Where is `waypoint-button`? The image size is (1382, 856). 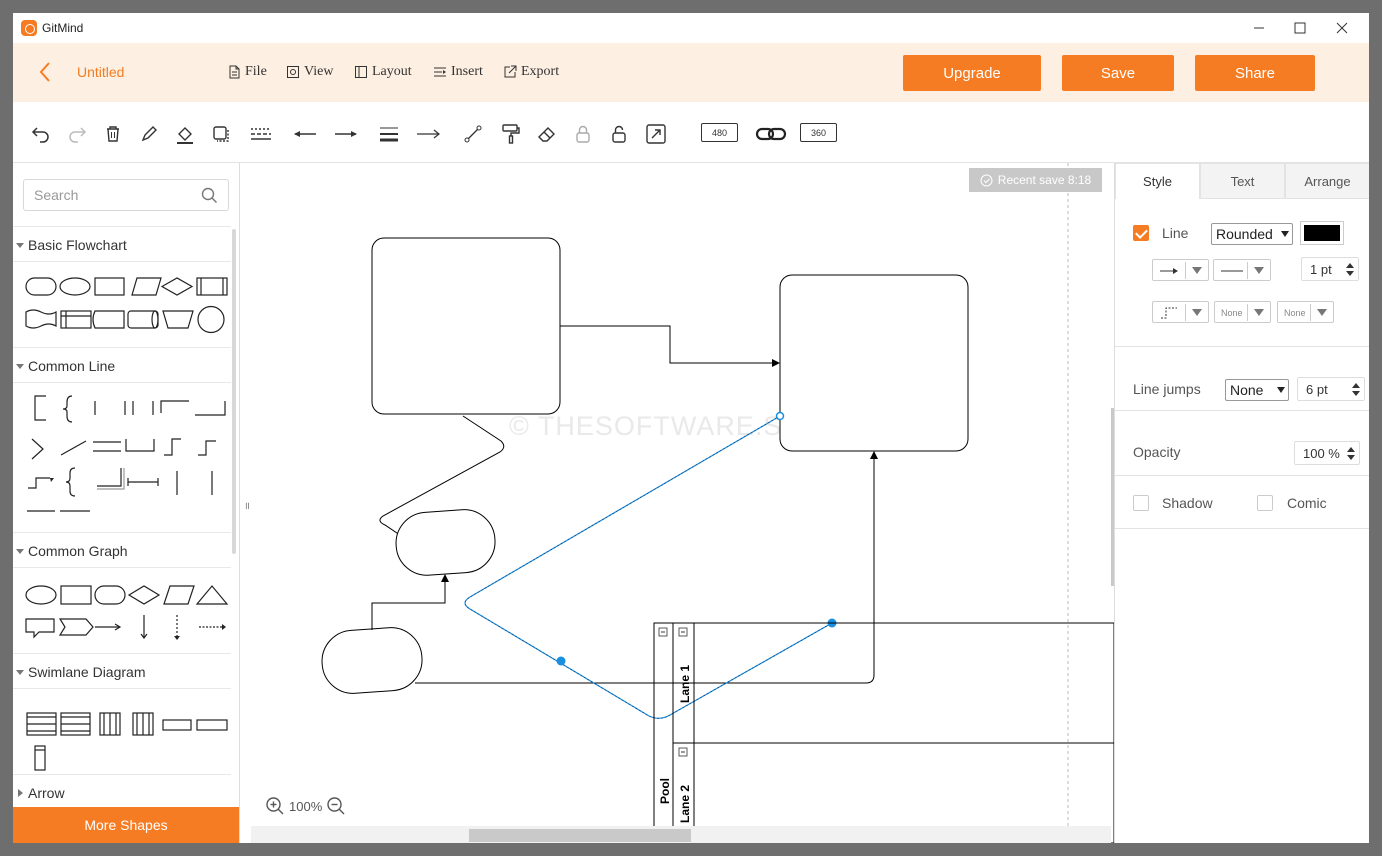 waypoint-button is located at coordinates (473, 134).